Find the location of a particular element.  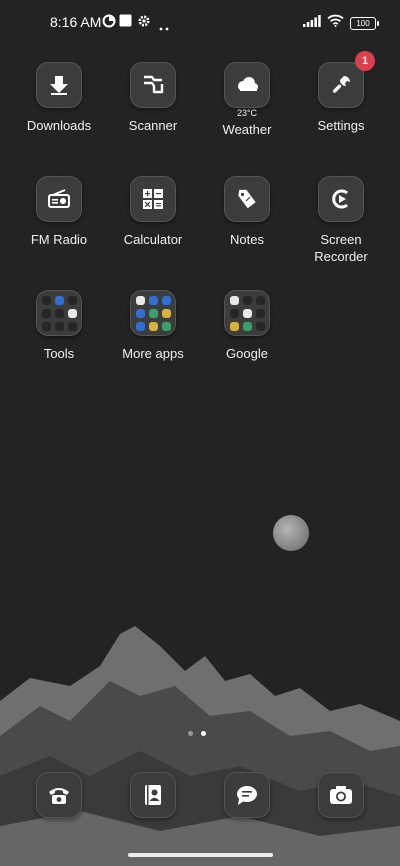

app-fm-radio: FM Radio is located at coordinates (59, 211).